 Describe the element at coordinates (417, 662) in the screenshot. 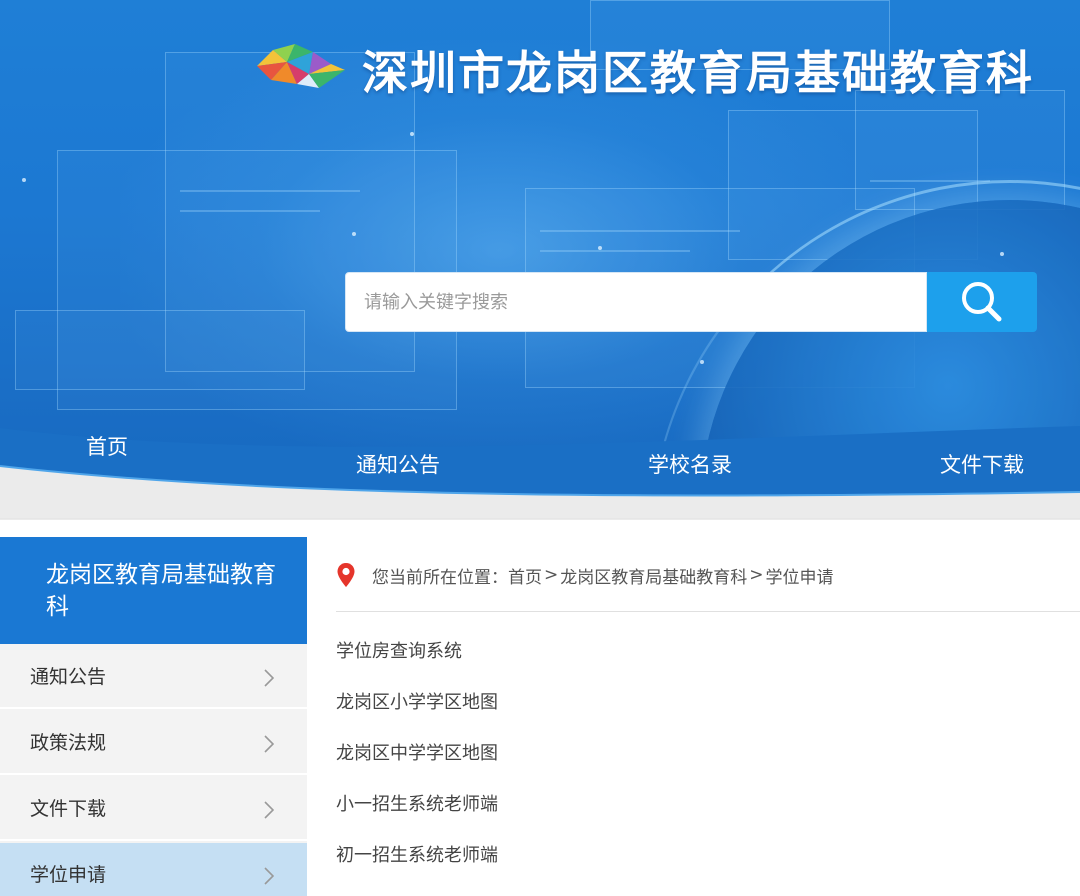

I see `link-school-housing-query: 学位房查询系统` at that location.